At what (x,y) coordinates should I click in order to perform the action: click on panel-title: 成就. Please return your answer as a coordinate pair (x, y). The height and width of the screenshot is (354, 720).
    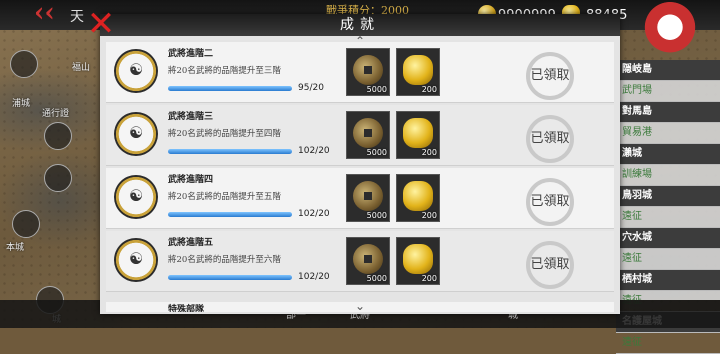
    Looking at the image, I should click on (360, 25).